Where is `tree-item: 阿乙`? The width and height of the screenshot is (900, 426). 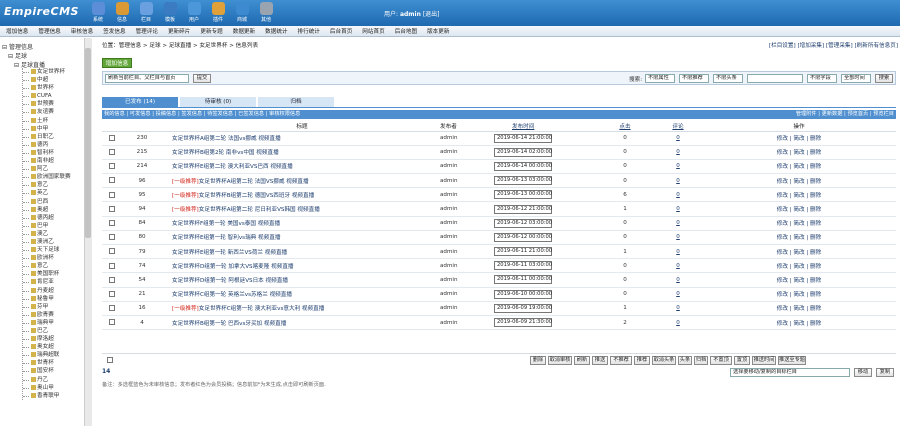
tree-item: 阿乙 is located at coordinates (47, 169).